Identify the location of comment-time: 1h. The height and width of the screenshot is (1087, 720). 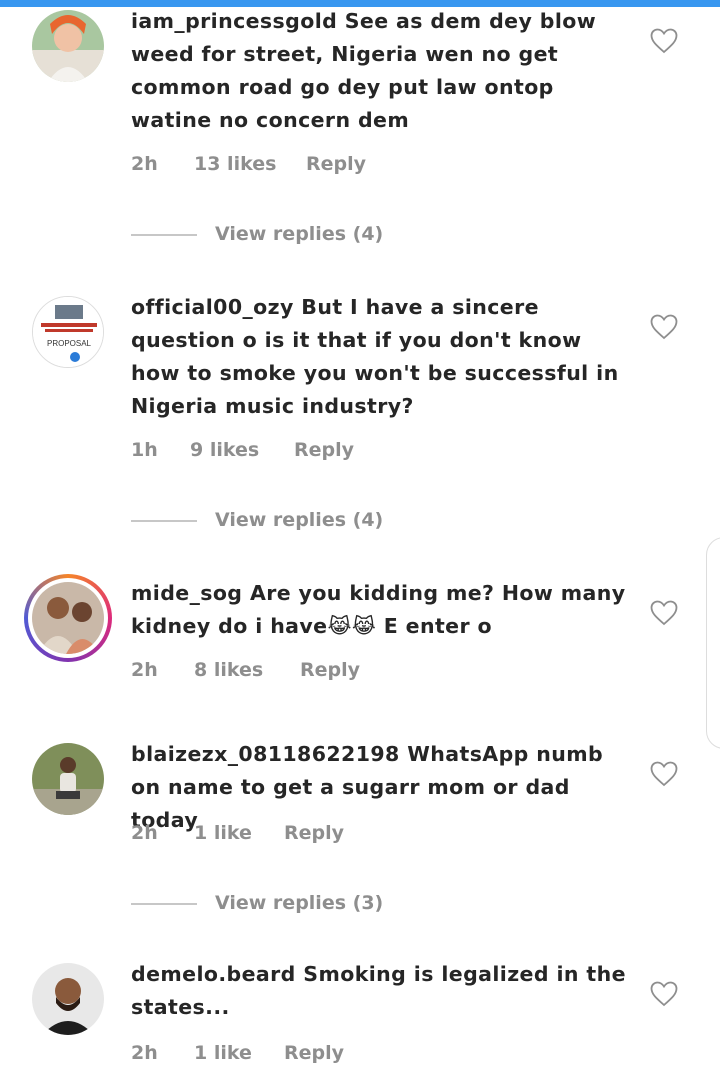
(144, 450).